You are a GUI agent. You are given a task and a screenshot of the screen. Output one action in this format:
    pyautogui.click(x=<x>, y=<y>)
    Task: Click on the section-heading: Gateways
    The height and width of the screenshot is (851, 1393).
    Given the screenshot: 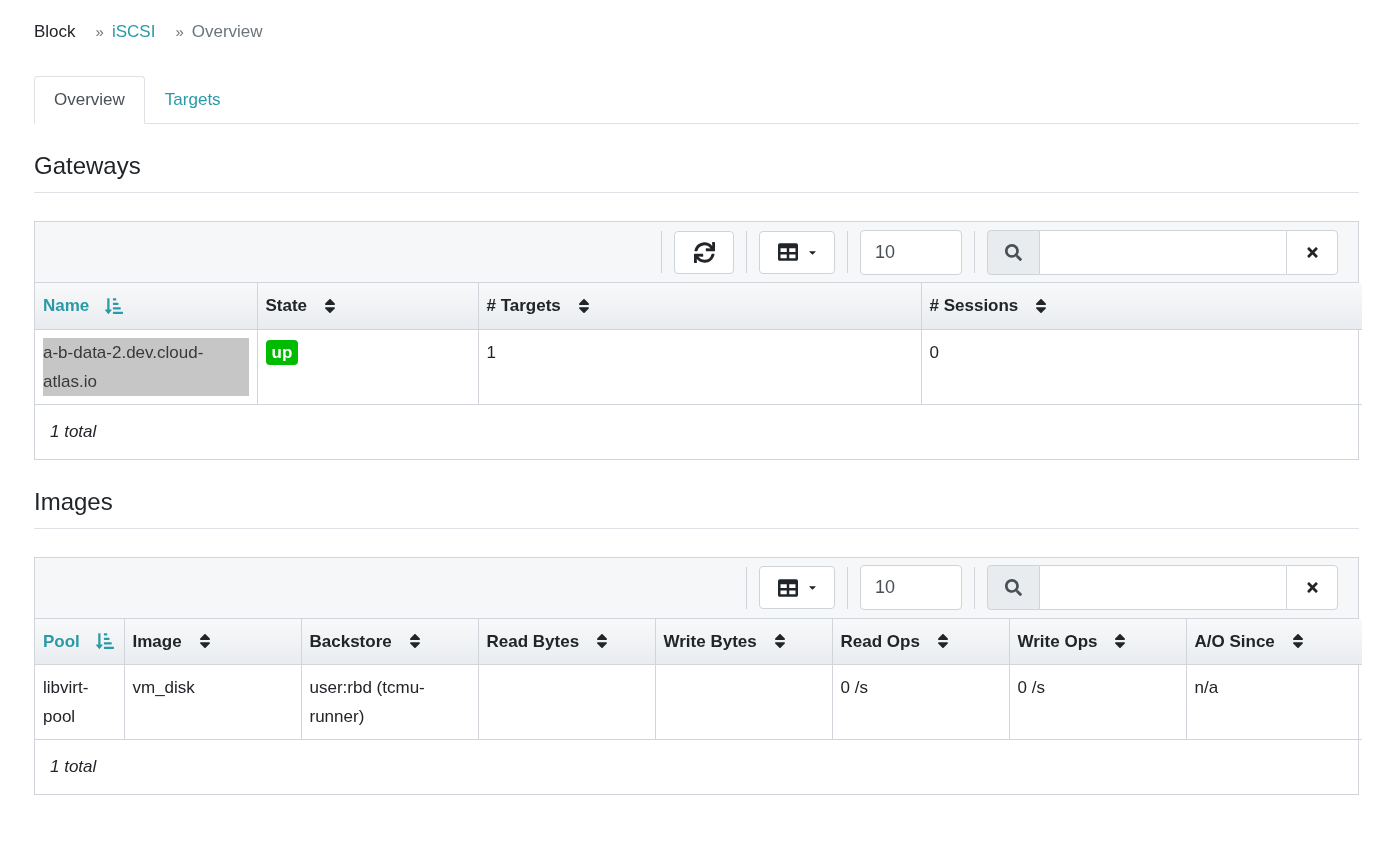 What is the action you would take?
    pyautogui.click(x=87, y=170)
    